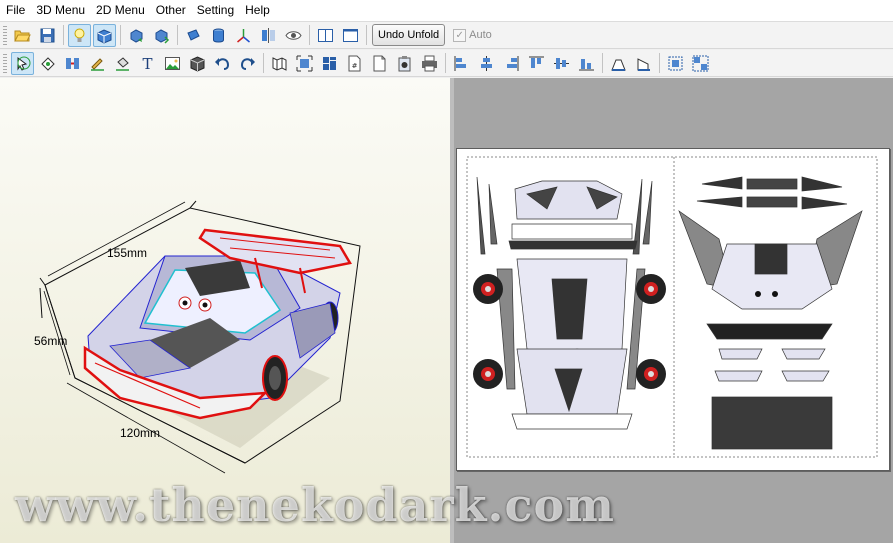 The width and height of the screenshot is (893, 543). I want to click on auto-checkbox: ✓, so click(460, 35).